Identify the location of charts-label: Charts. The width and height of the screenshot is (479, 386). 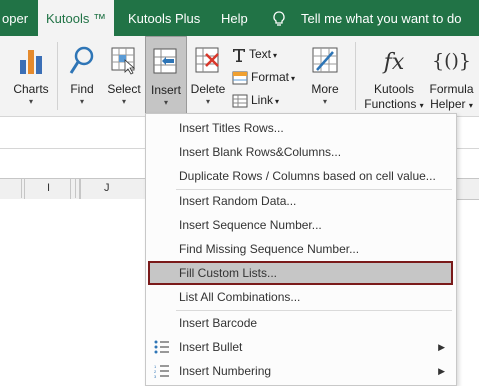
(31, 89).